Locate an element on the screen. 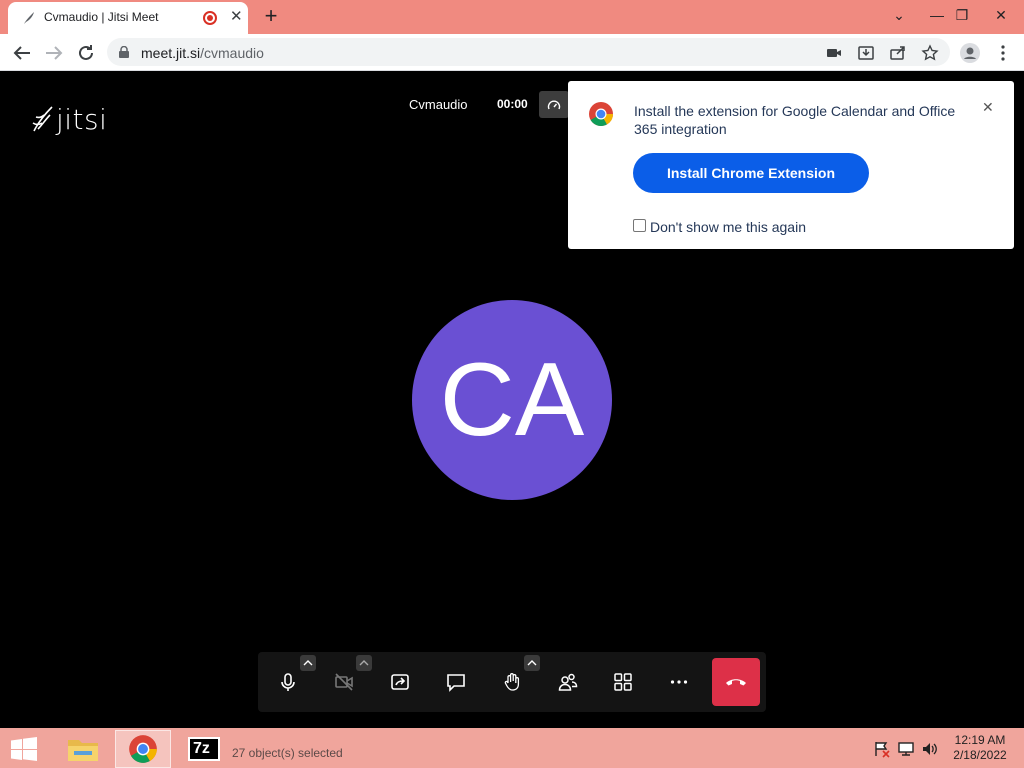  reactions-caret is located at coordinates (532, 663).